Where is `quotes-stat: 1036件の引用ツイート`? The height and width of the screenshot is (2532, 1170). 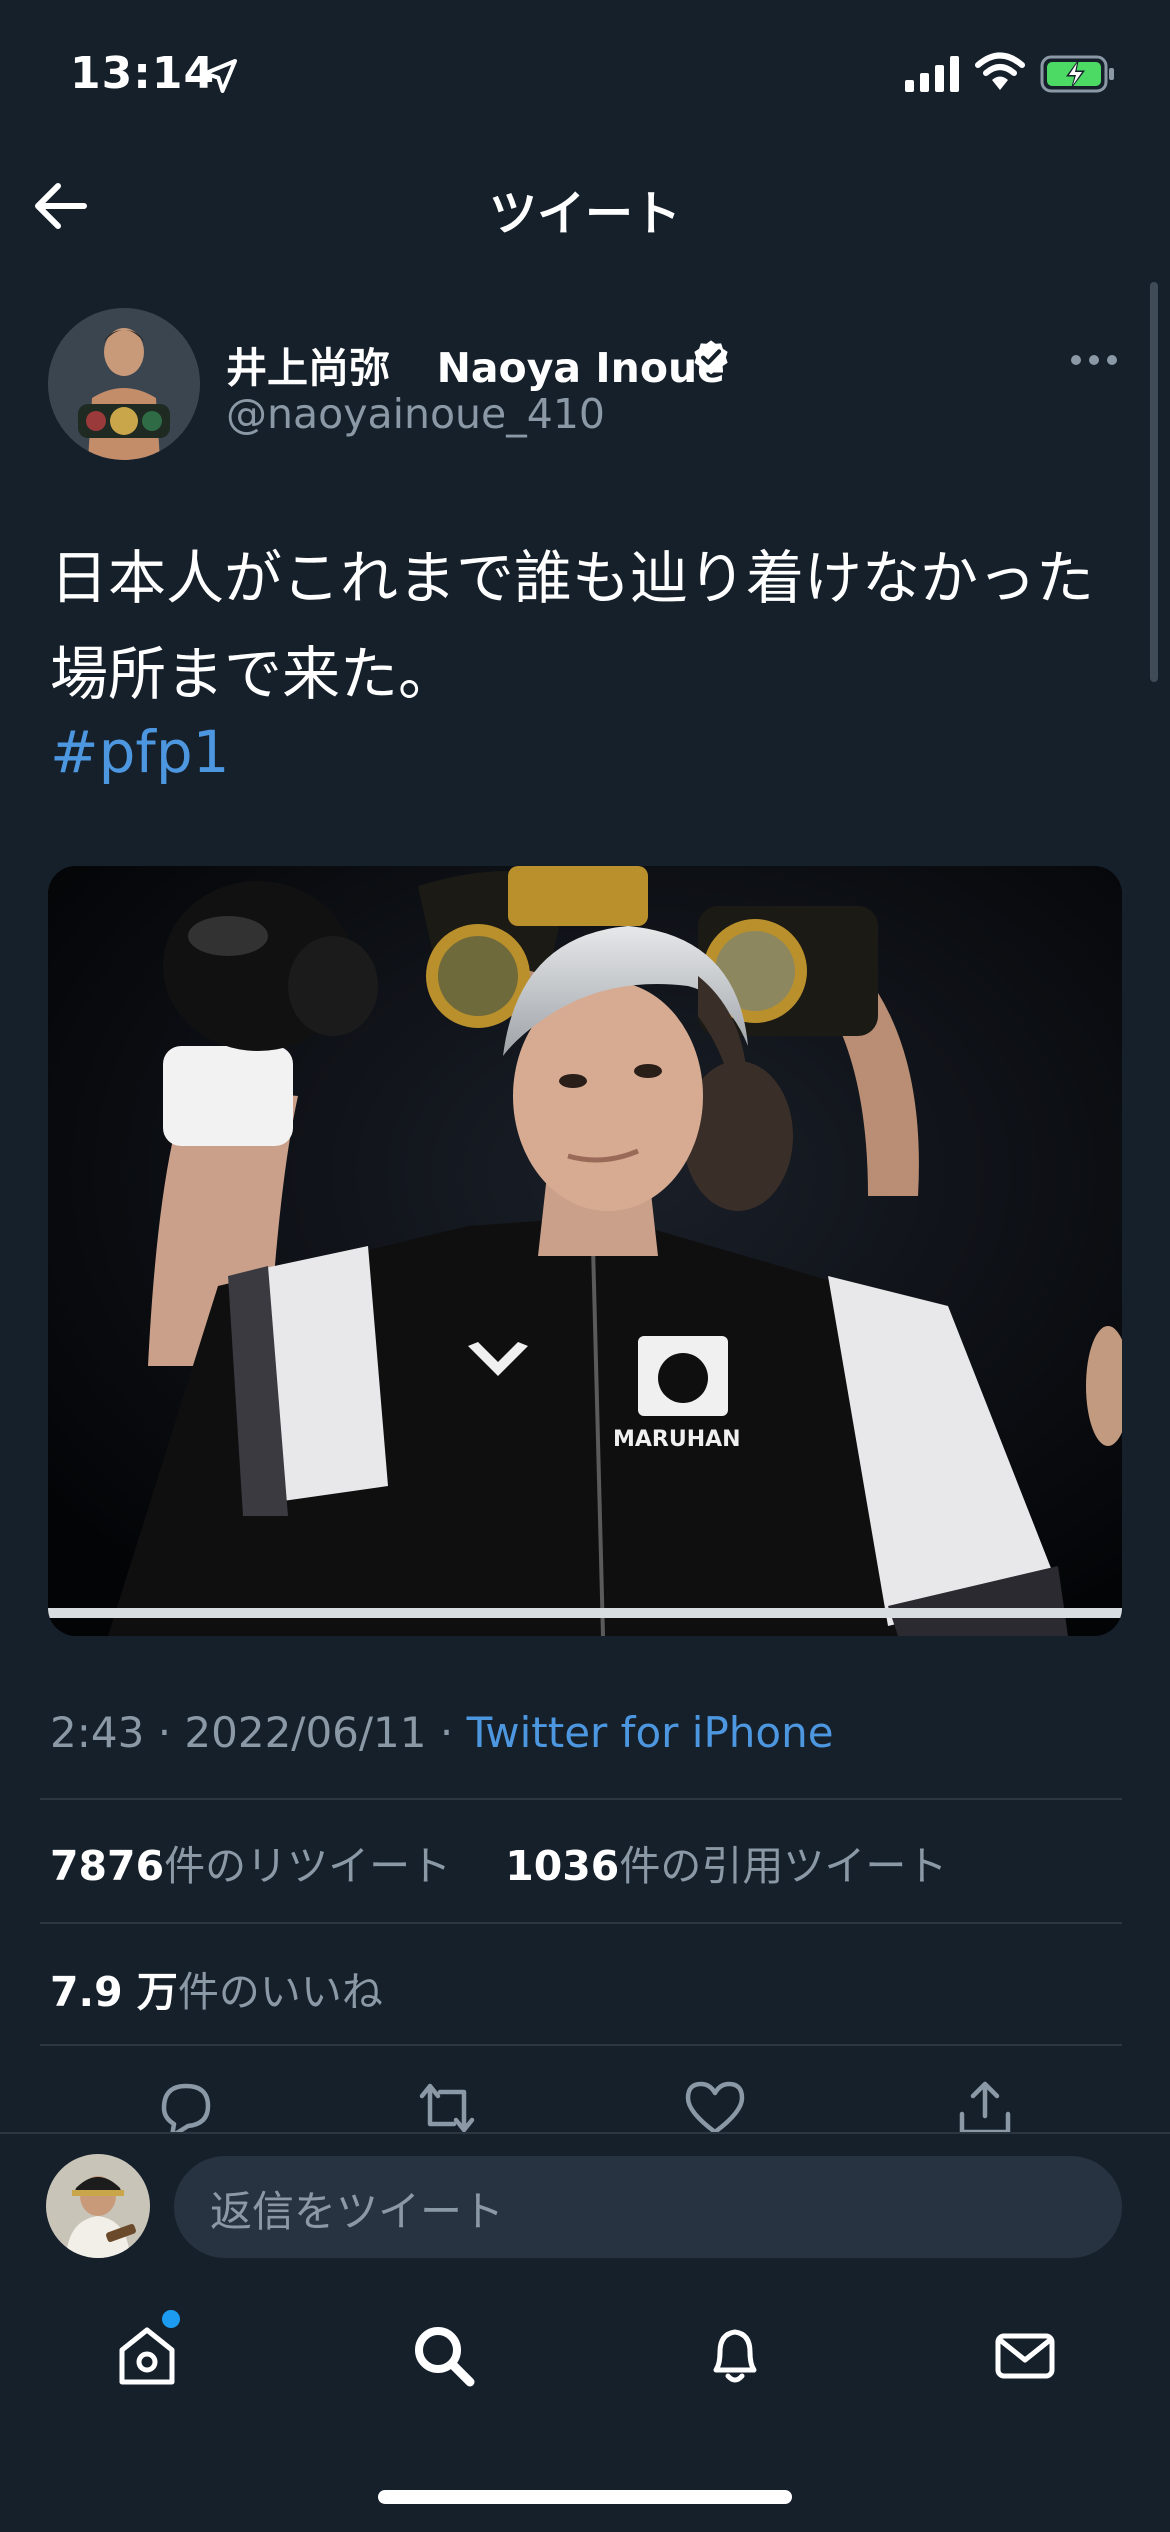 quotes-stat: 1036件の引用ツイート is located at coordinates (726, 1866).